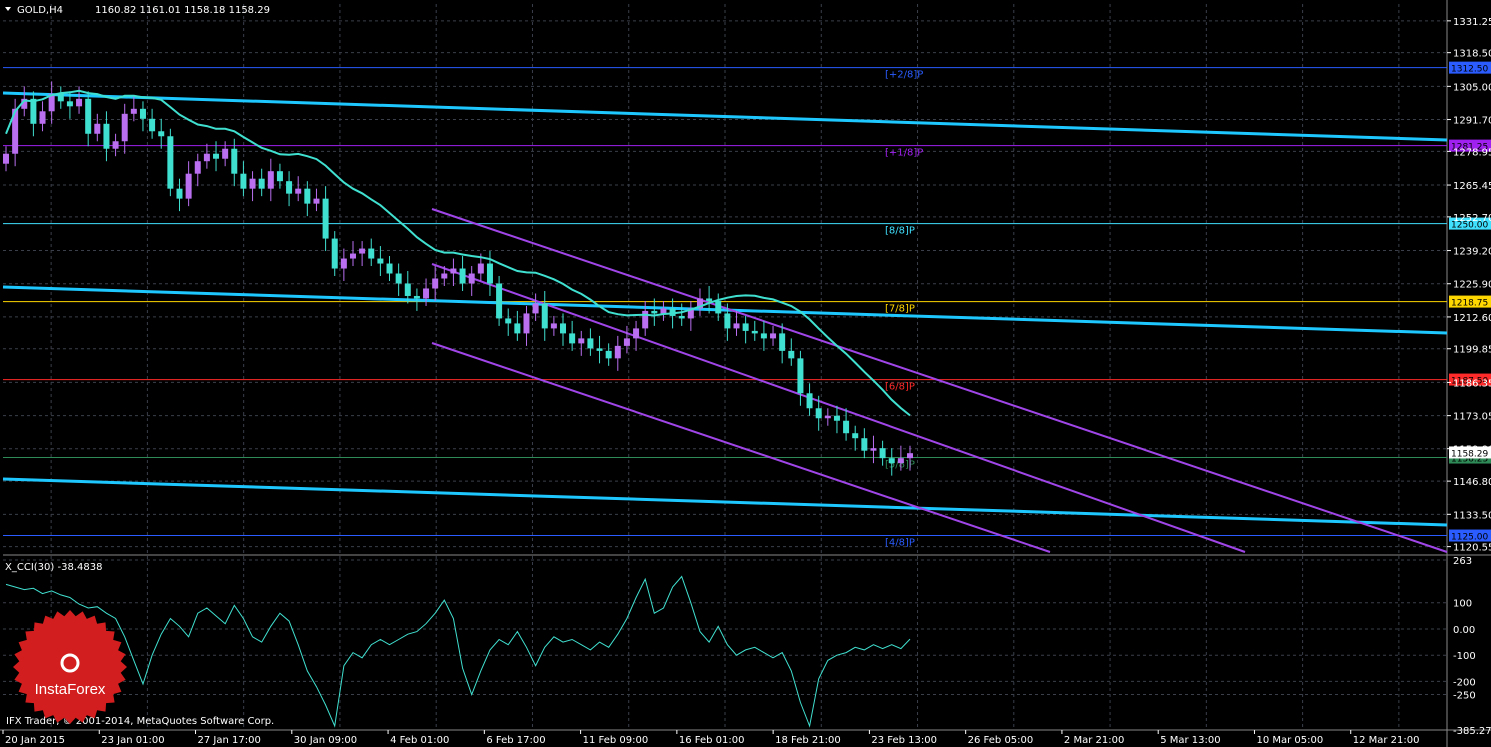 This screenshot has height=747, width=1491. I want to click on murrey-level-label: [+1/8]P, so click(904, 153).